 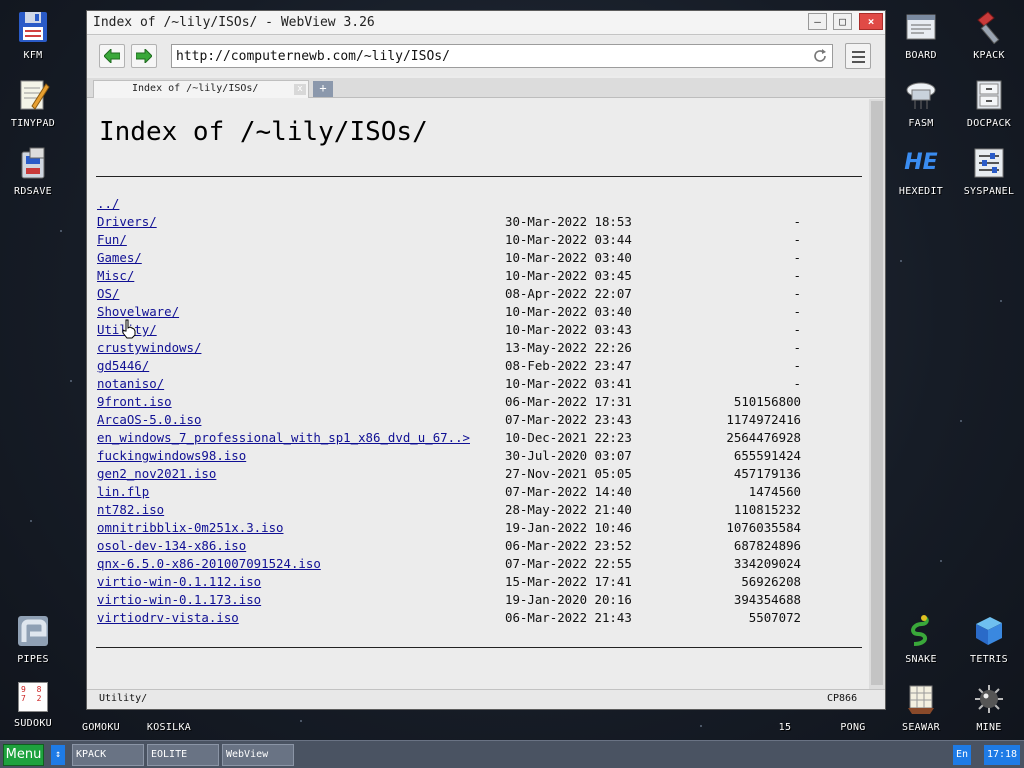 I want to click on entry-link: notaniso/, so click(x=130, y=384).